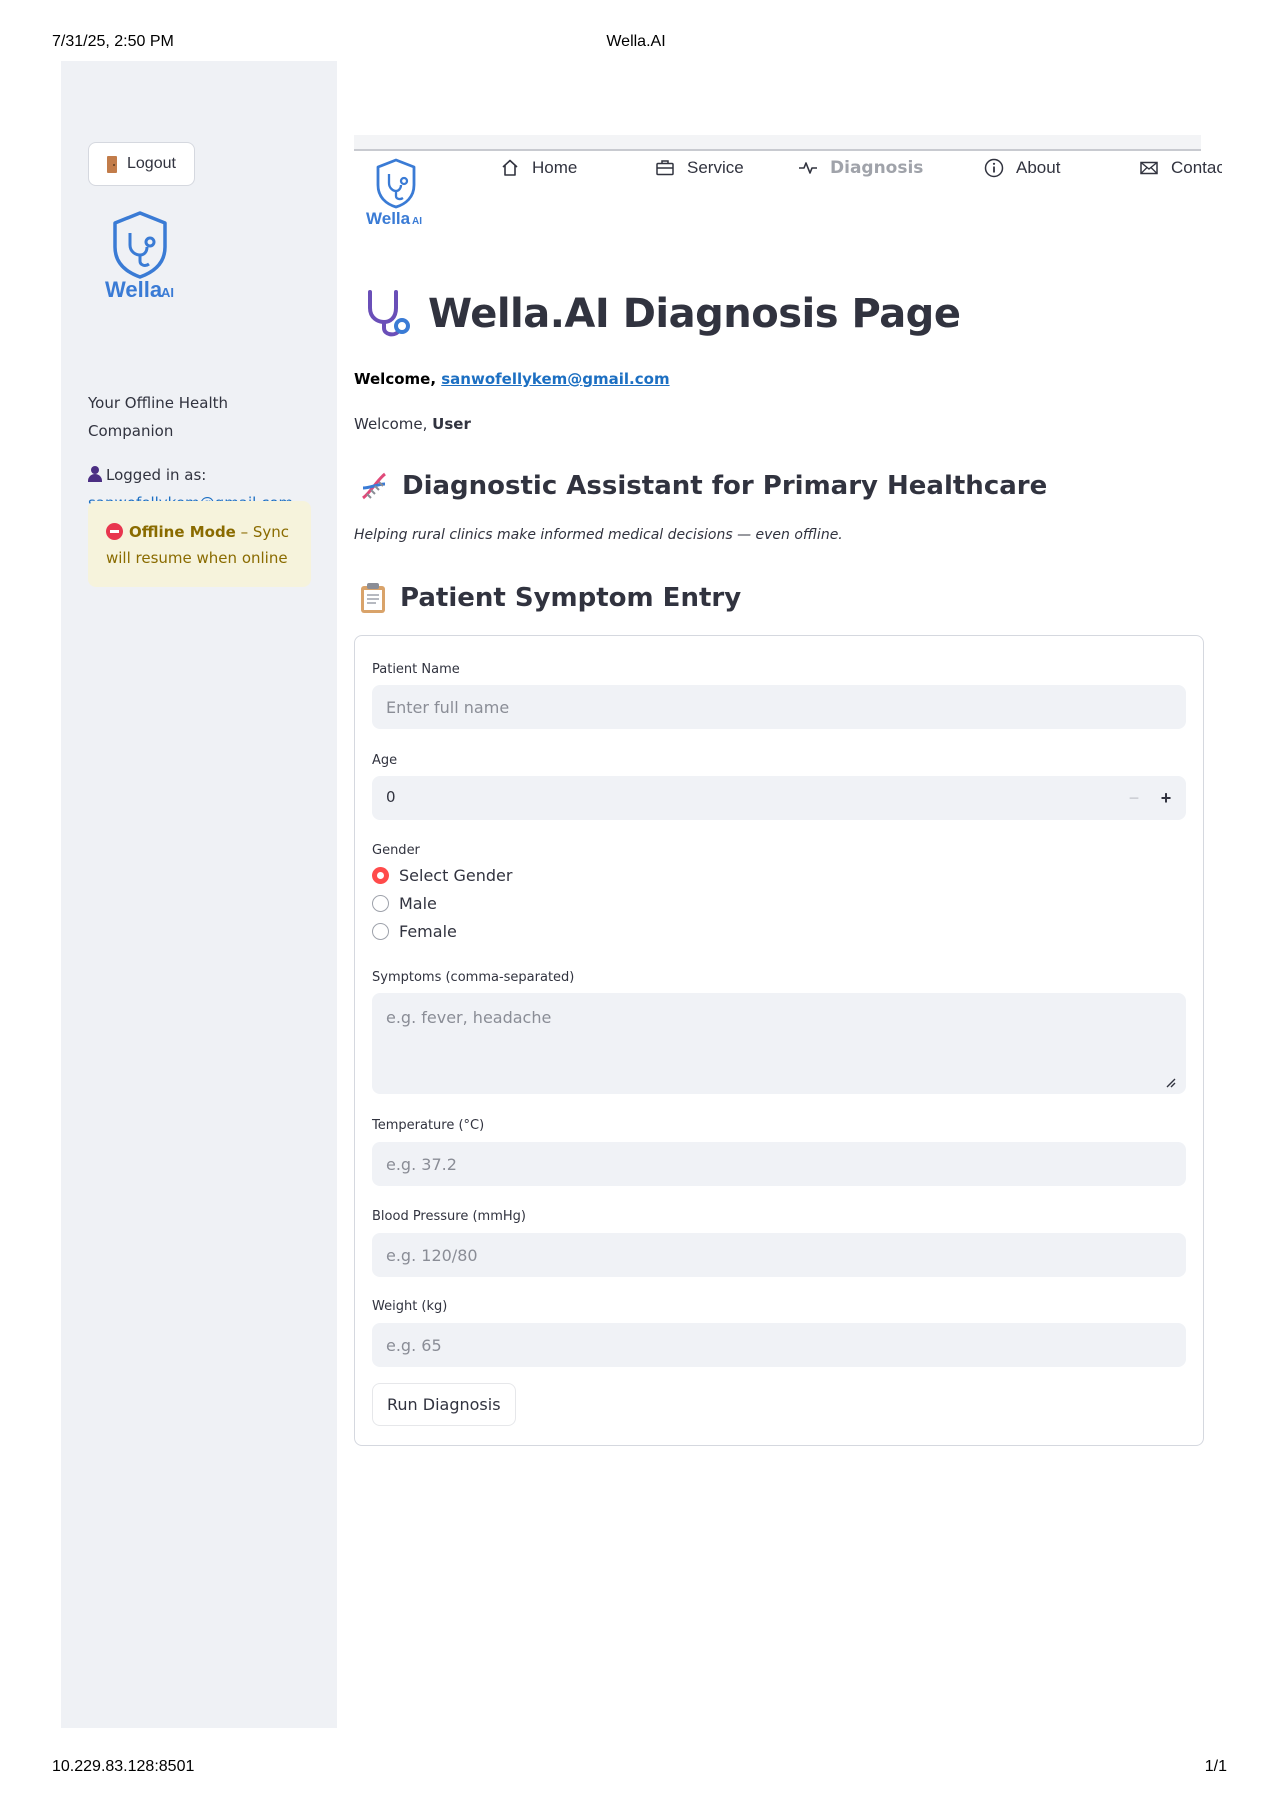 The height and width of the screenshot is (1800, 1272). What do you see at coordinates (694, 314) in the screenshot?
I see `page-title: Wella.AI Diagnosis Page` at bounding box center [694, 314].